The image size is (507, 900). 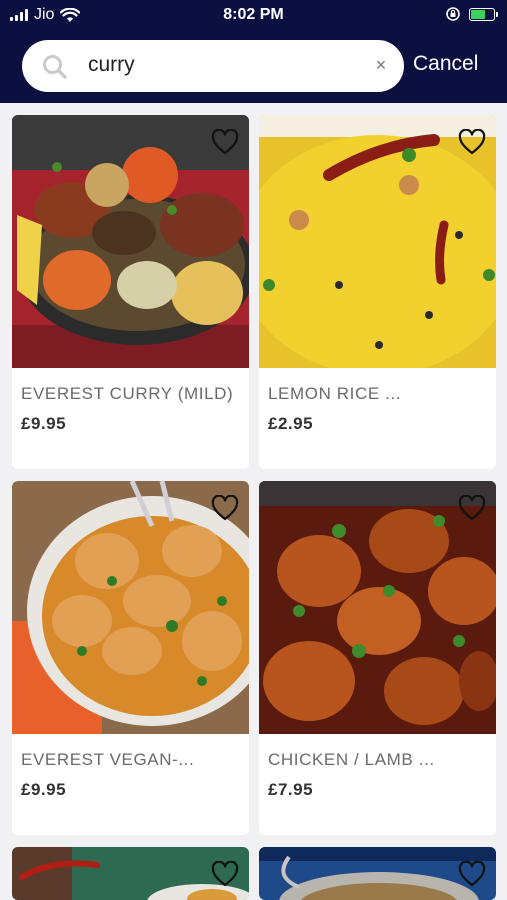 I want to click on search-input: curry, so click(x=223, y=65).